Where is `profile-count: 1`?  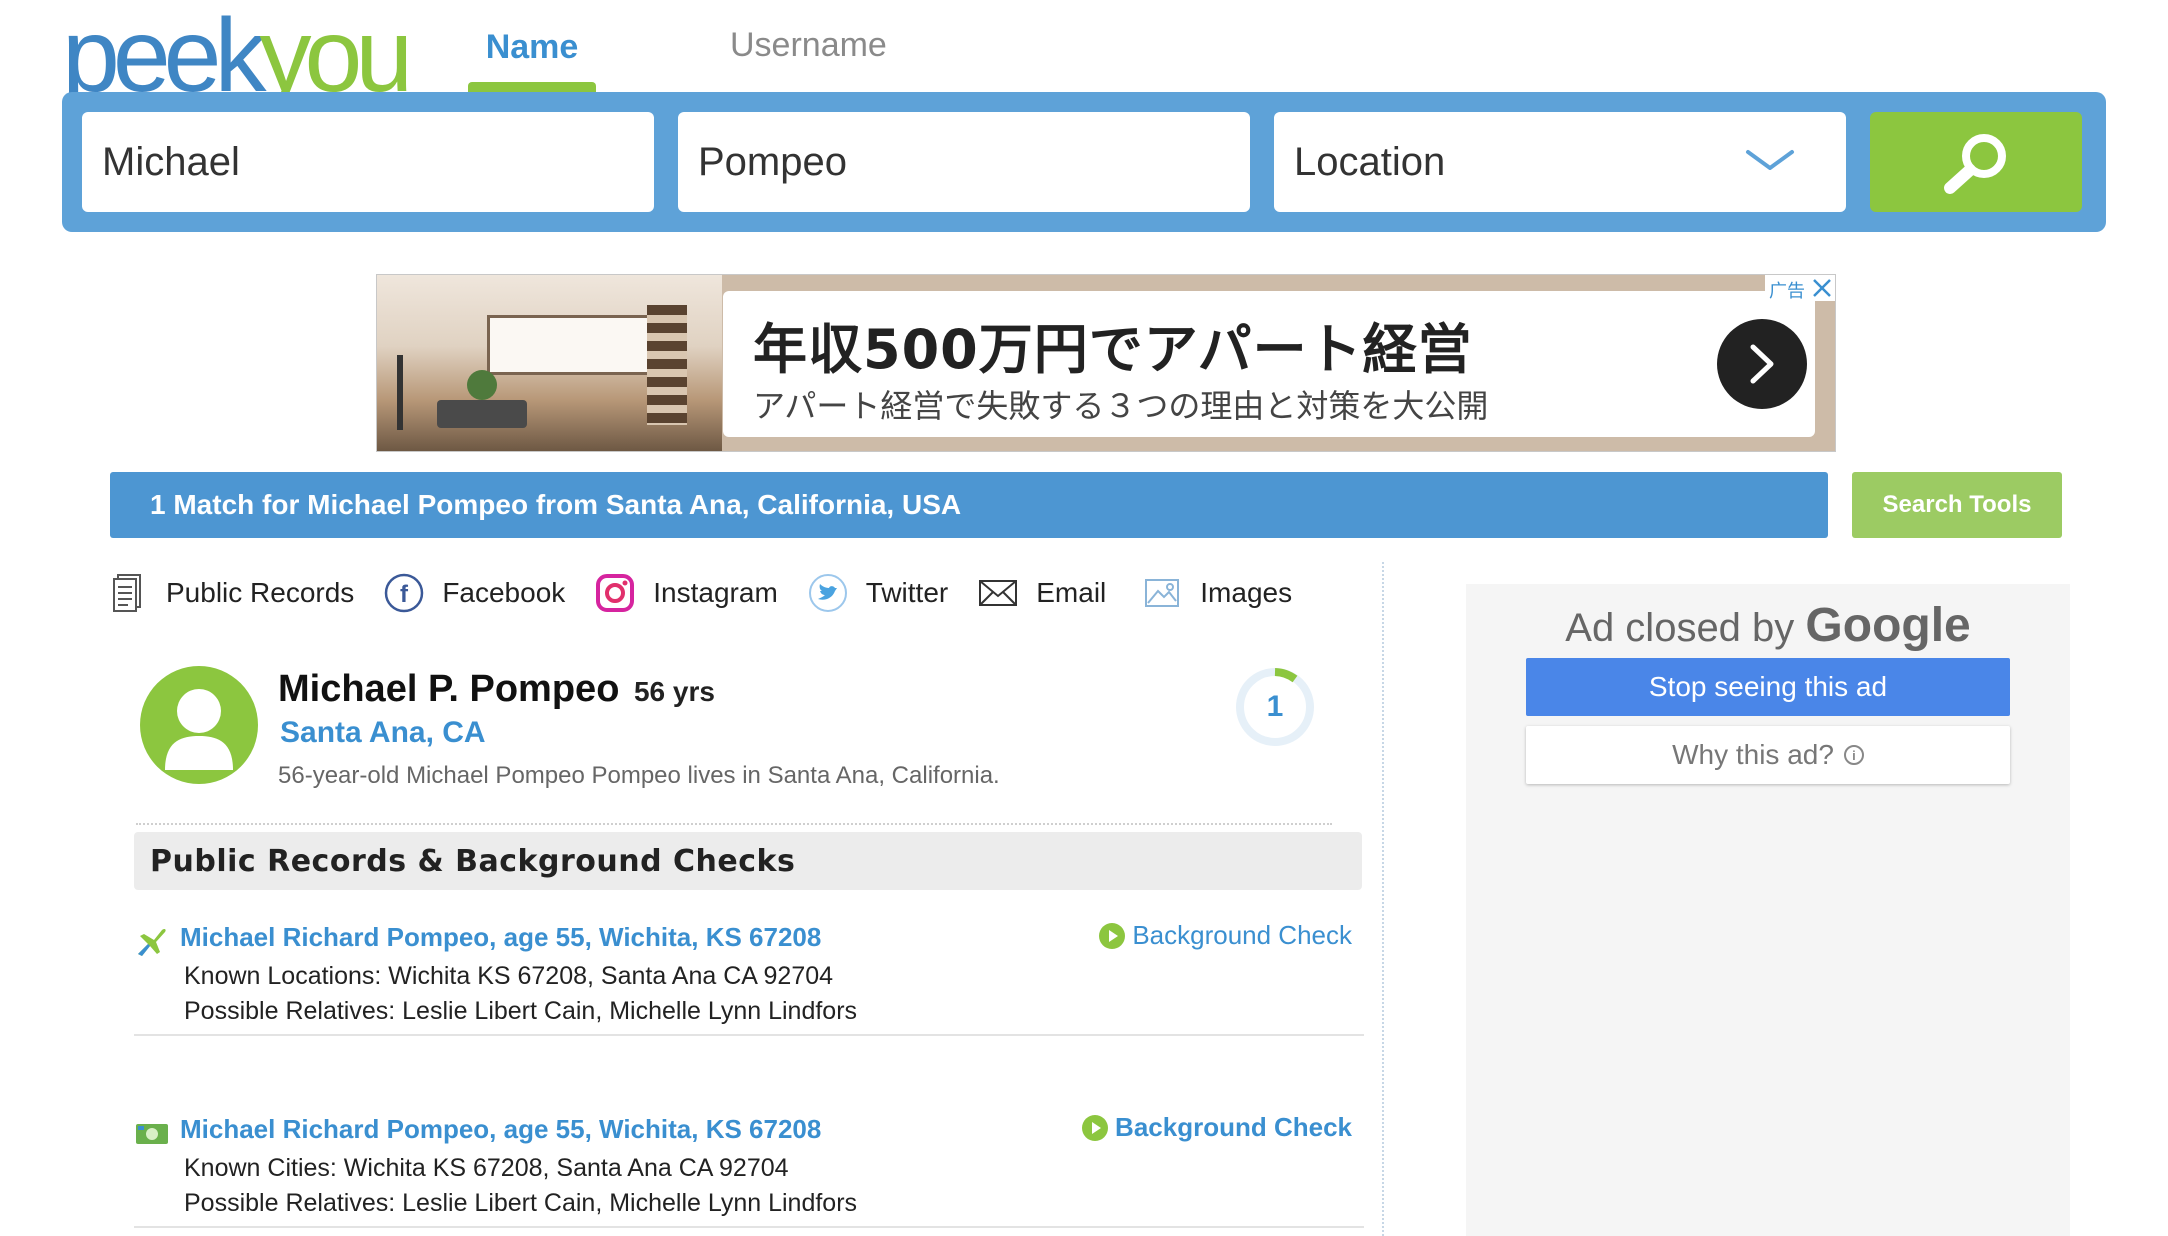 profile-count: 1 is located at coordinates (1275, 706).